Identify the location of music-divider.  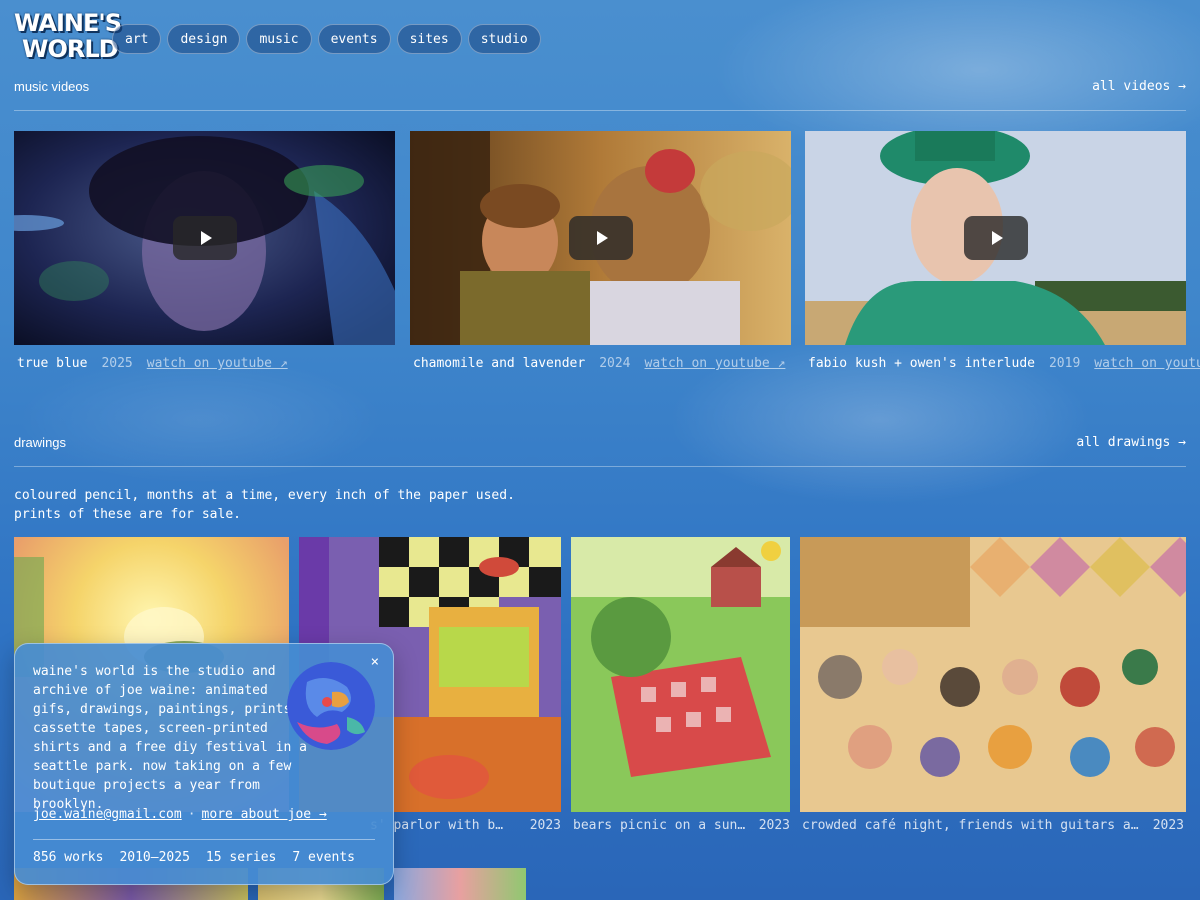
(600, 110).